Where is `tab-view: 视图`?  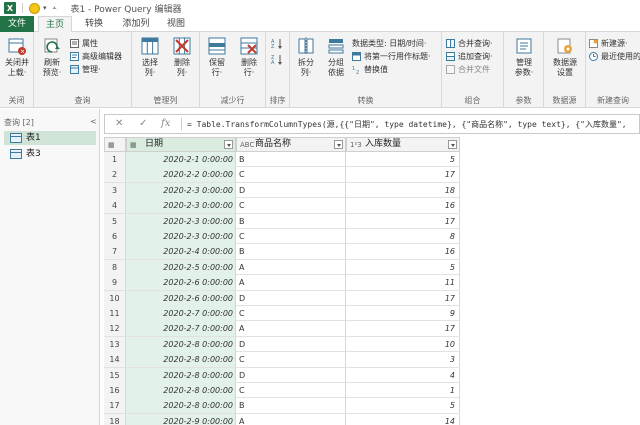
tab-view: 视图 is located at coordinates (176, 24).